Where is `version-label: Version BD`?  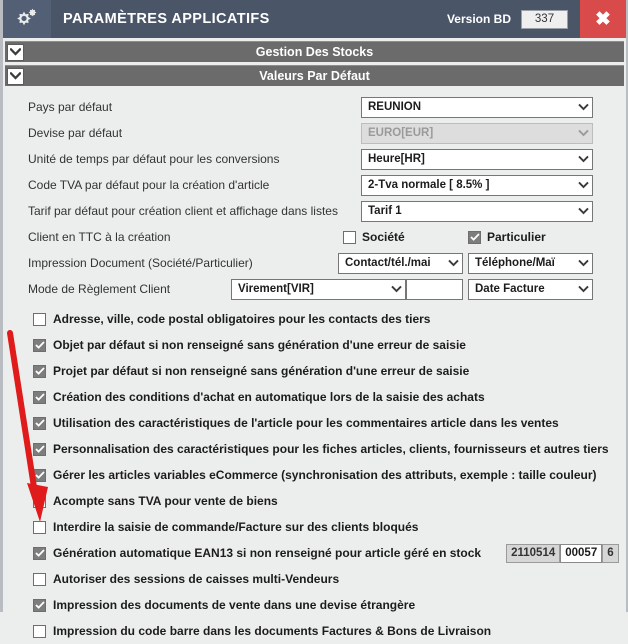 version-label: Version BD is located at coordinates (478, 19).